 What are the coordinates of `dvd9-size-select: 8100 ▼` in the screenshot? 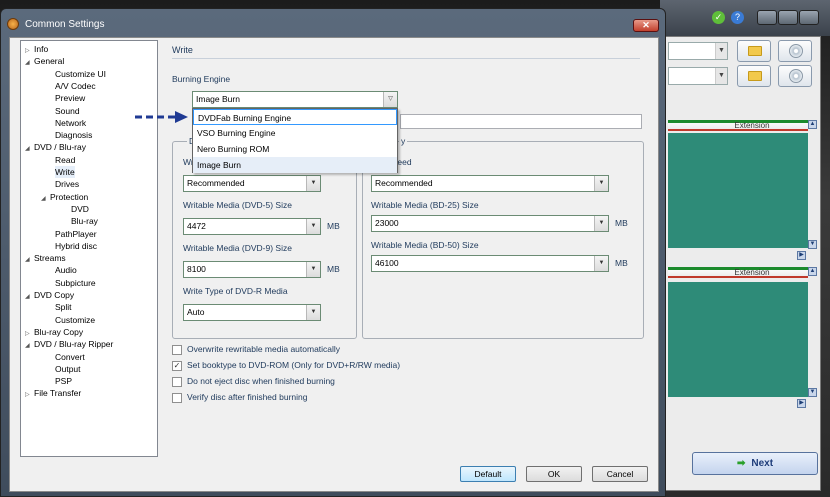 It's located at (252, 269).